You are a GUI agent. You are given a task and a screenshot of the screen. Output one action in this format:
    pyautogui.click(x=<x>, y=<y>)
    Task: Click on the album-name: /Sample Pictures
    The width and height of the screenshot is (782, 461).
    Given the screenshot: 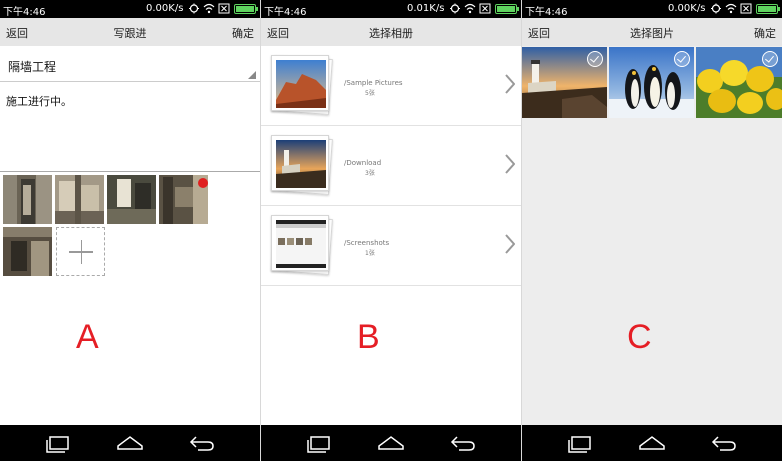 What is the action you would take?
    pyautogui.click(x=373, y=83)
    